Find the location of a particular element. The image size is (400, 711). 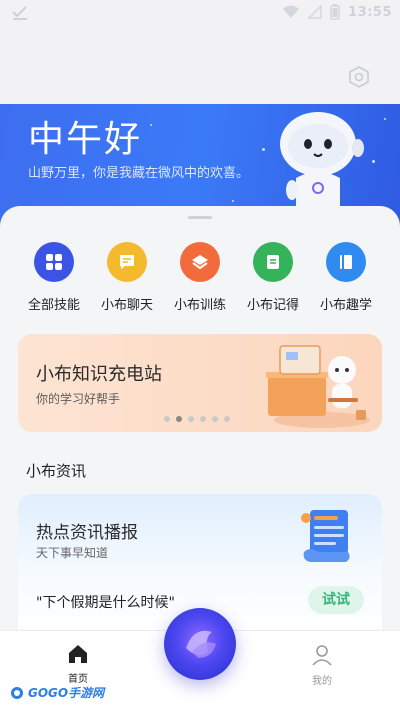

try-button: 试试 is located at coordinates (336, 600).